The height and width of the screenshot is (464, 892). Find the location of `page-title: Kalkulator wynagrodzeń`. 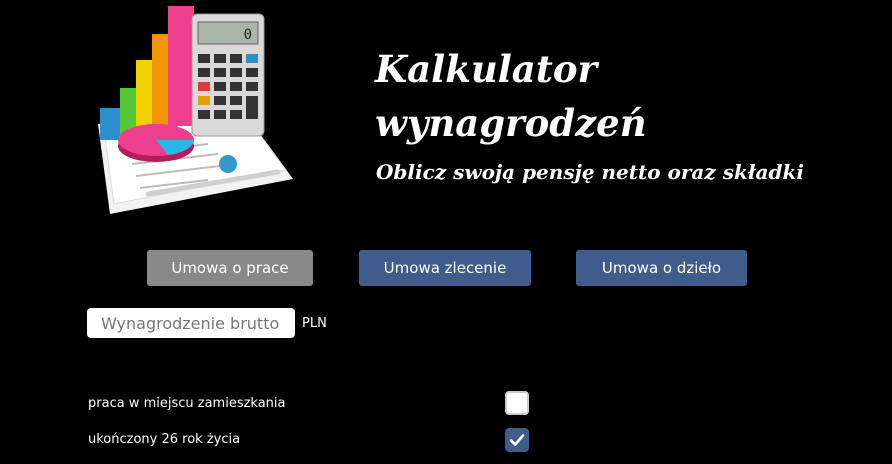

page-title: Kalkulator wynagrodzeń is located at coordinates (511, 96).